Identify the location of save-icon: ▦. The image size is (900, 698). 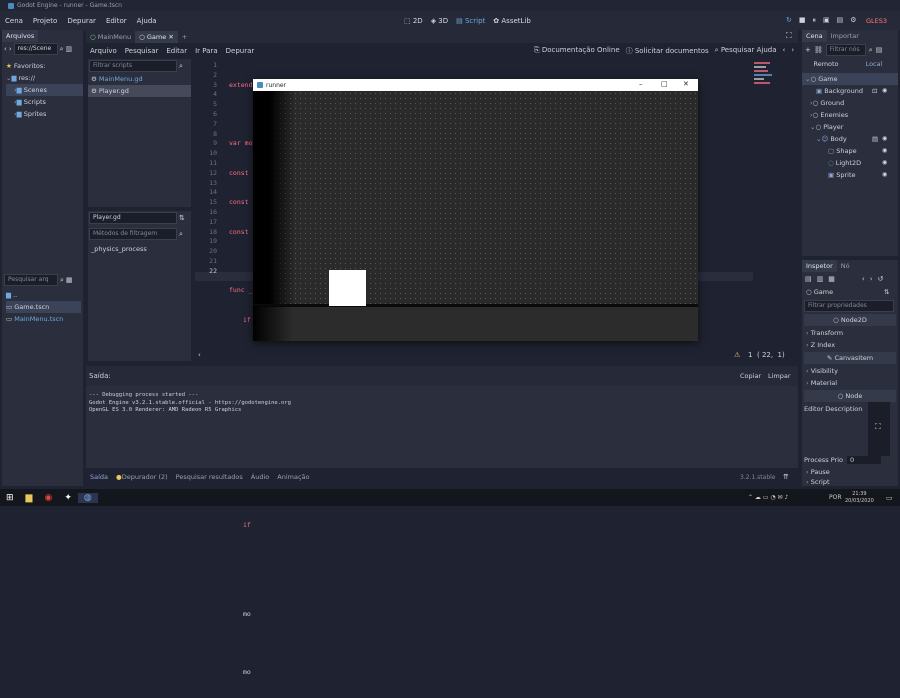
(831, 279).